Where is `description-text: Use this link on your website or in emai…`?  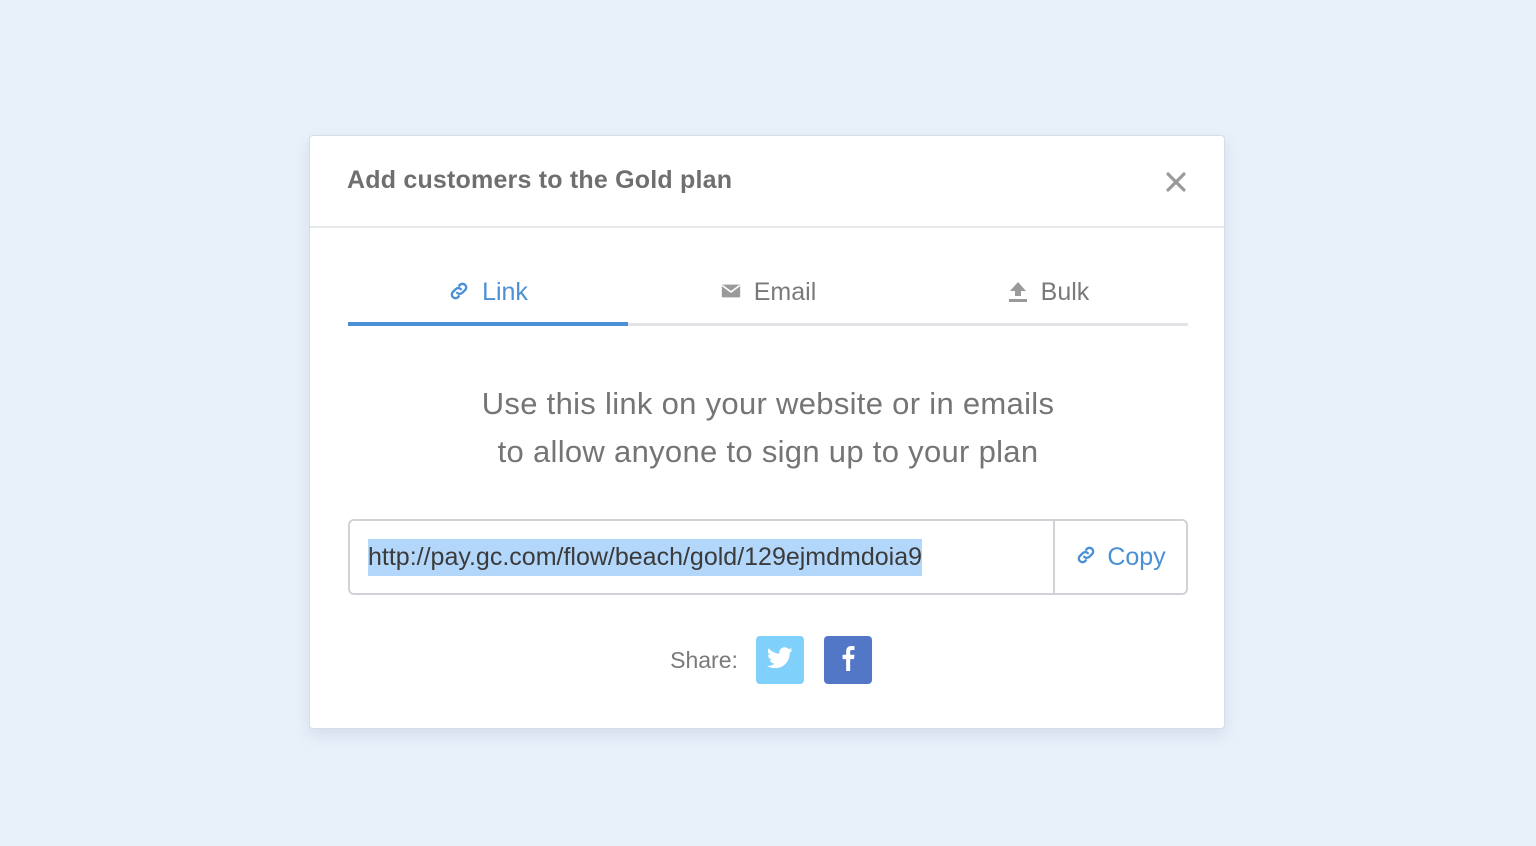 description-text: Use this link on your website or in emai… is located at coordinates (768, 428).